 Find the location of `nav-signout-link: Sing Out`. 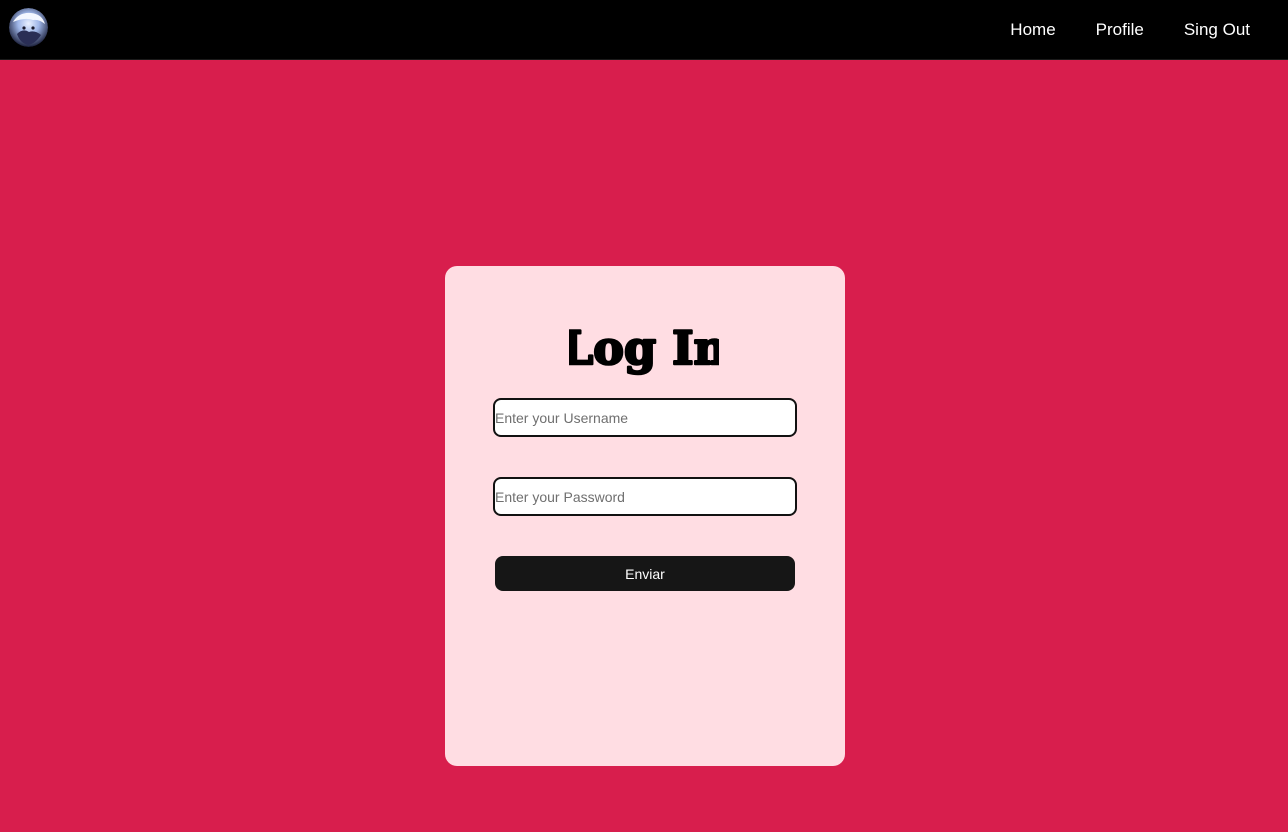

nav-signout-link: Sing Out is located at coordinates (1217, 30).